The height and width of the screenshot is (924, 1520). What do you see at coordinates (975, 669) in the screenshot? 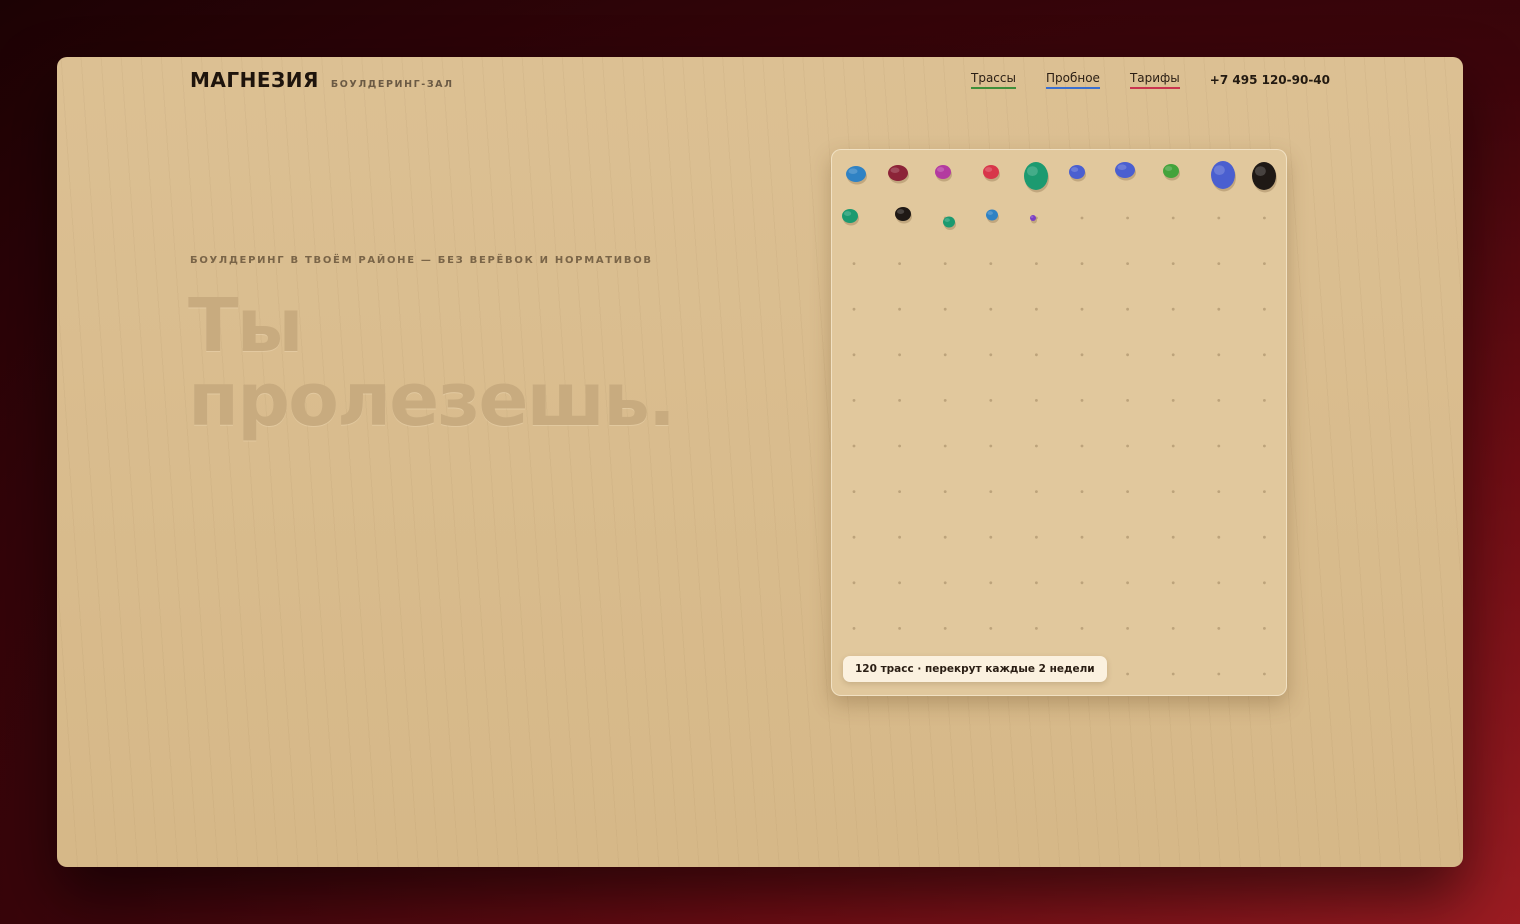
I see `routes-badge: 120 трасс · перекрут каждые 2 недели` at bounding box center [975, 669].